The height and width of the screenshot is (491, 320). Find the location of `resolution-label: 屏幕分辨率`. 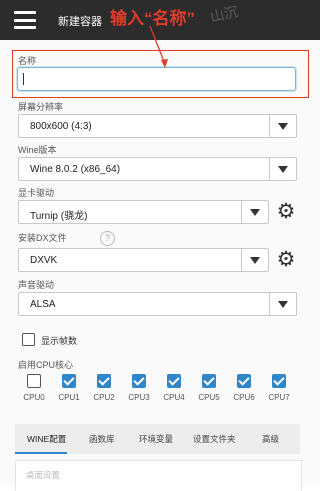

resolution-label: 屏幕分辨率 is located at coordinates (41, 107).